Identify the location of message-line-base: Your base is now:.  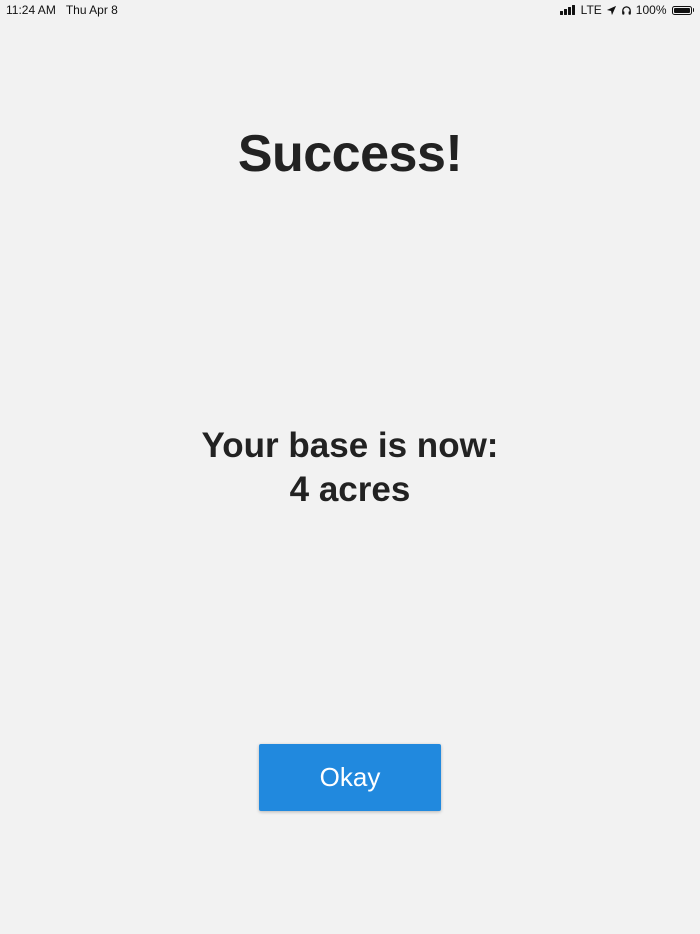
(350, 445).